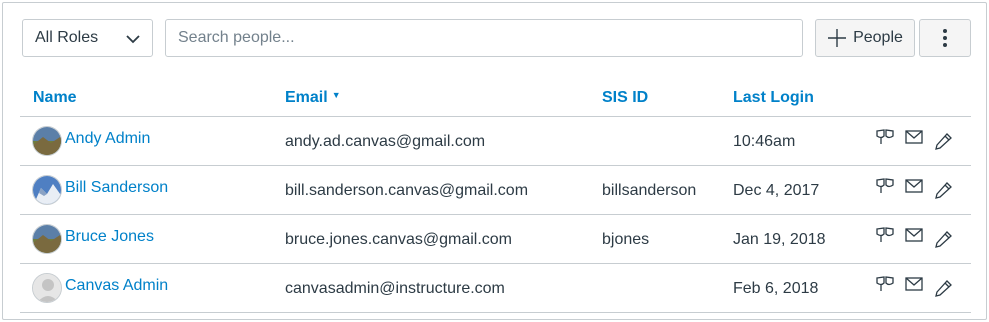  What do you see at coordinates (133, 39) in the screenshot?
I see `chevron-down-icon` at bounding box center [133, 39].